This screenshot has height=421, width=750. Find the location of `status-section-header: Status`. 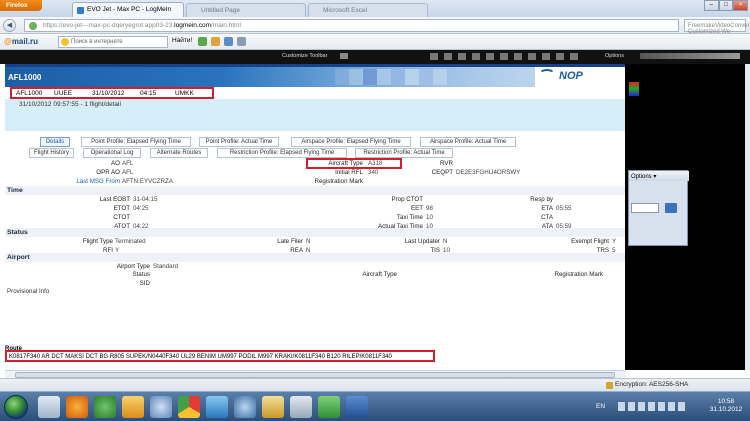

status-section-header: Status is located at coordinates (315, 232).